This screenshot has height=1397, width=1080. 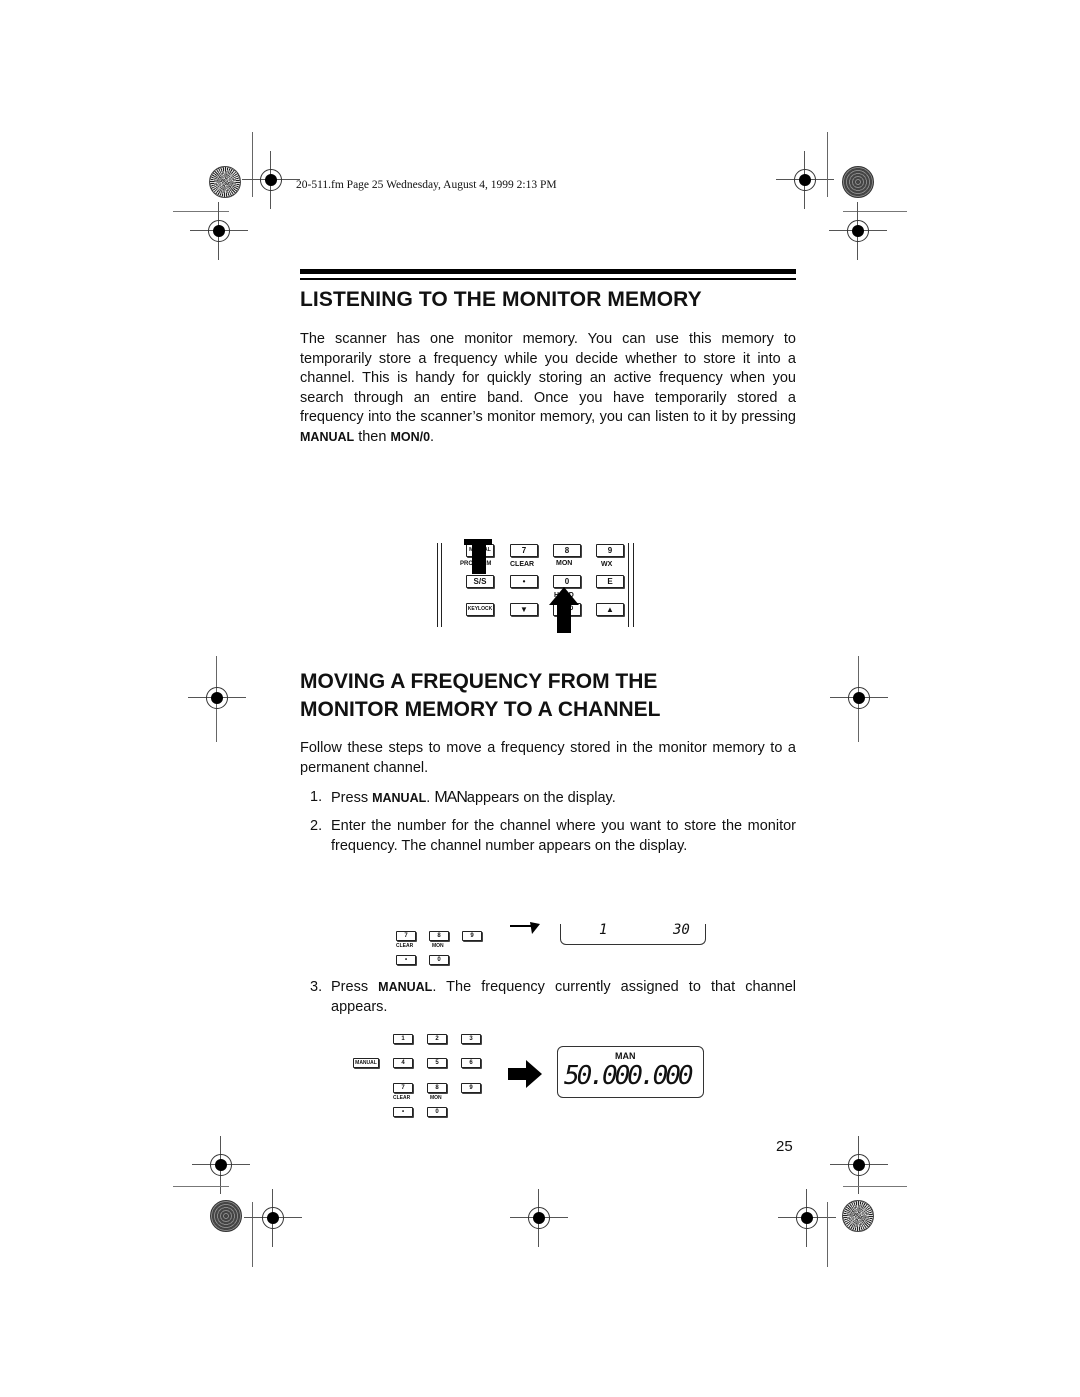 What do you see at coordinates (451, 797) in the screenshot?
I see `lcd-indicator: MAN` at bounding box center [451, 797].